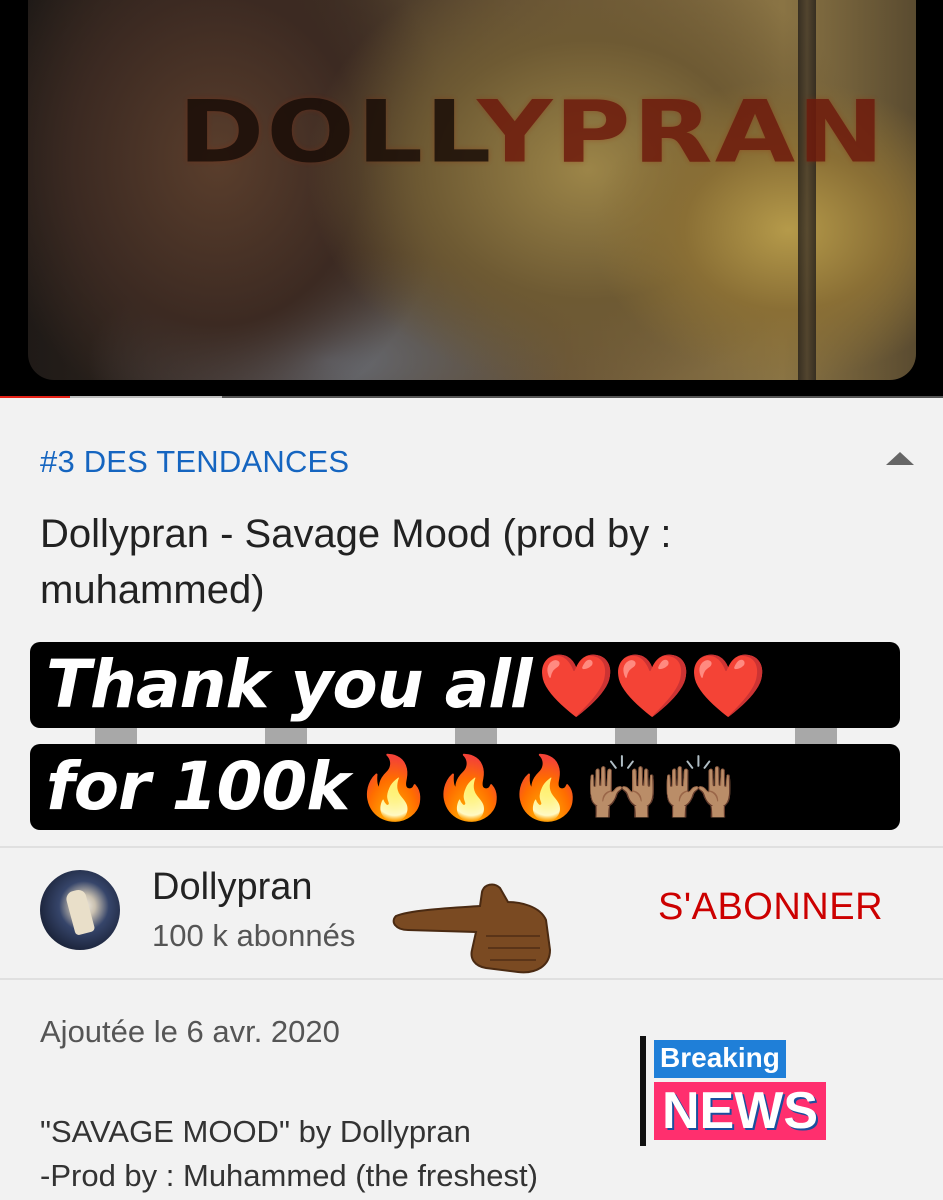 The width and height of the screenshot is (943, 1200). I want to click on breaking-news-sticker: Breaking NEWS, so click(745, 1091).